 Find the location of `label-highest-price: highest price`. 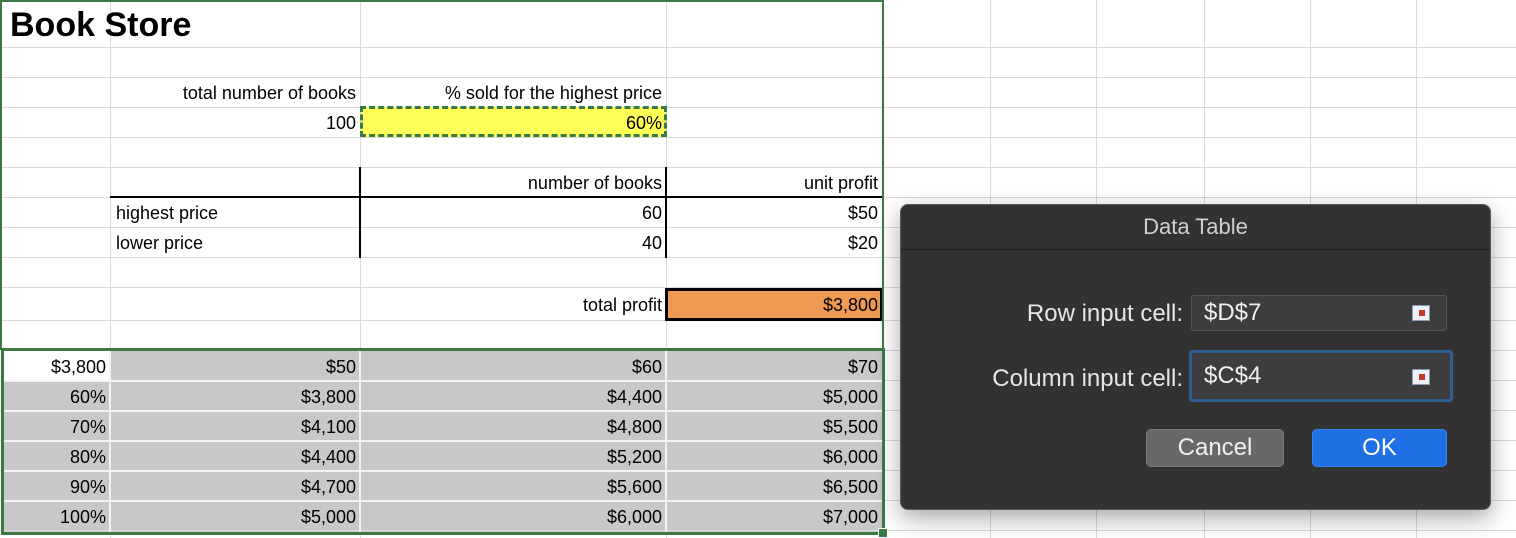

label-highest-price: highest price is located at coordinates (167, 213).